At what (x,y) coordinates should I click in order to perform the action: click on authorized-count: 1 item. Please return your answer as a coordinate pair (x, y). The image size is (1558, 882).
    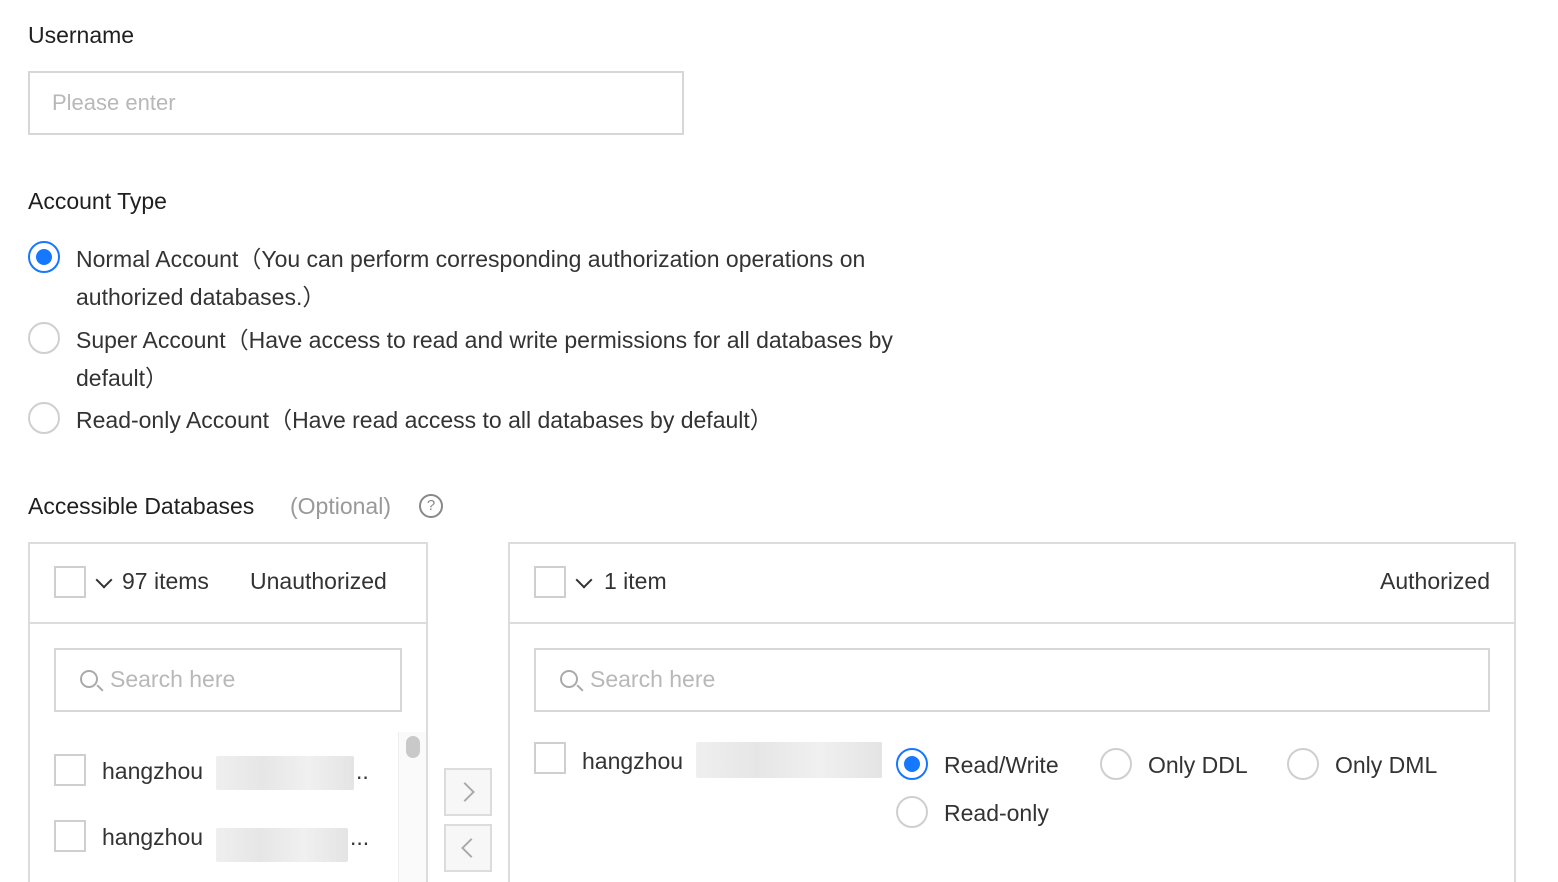
    Looking at the image, I should click on (635, 581).